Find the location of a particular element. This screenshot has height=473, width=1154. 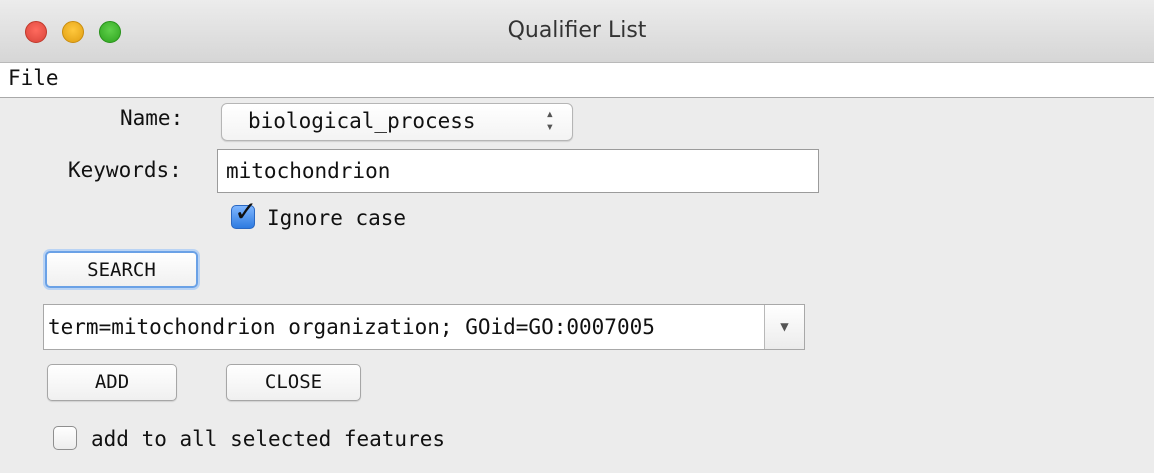

name-select-value: biological_process is located at coordinates (362, 121).